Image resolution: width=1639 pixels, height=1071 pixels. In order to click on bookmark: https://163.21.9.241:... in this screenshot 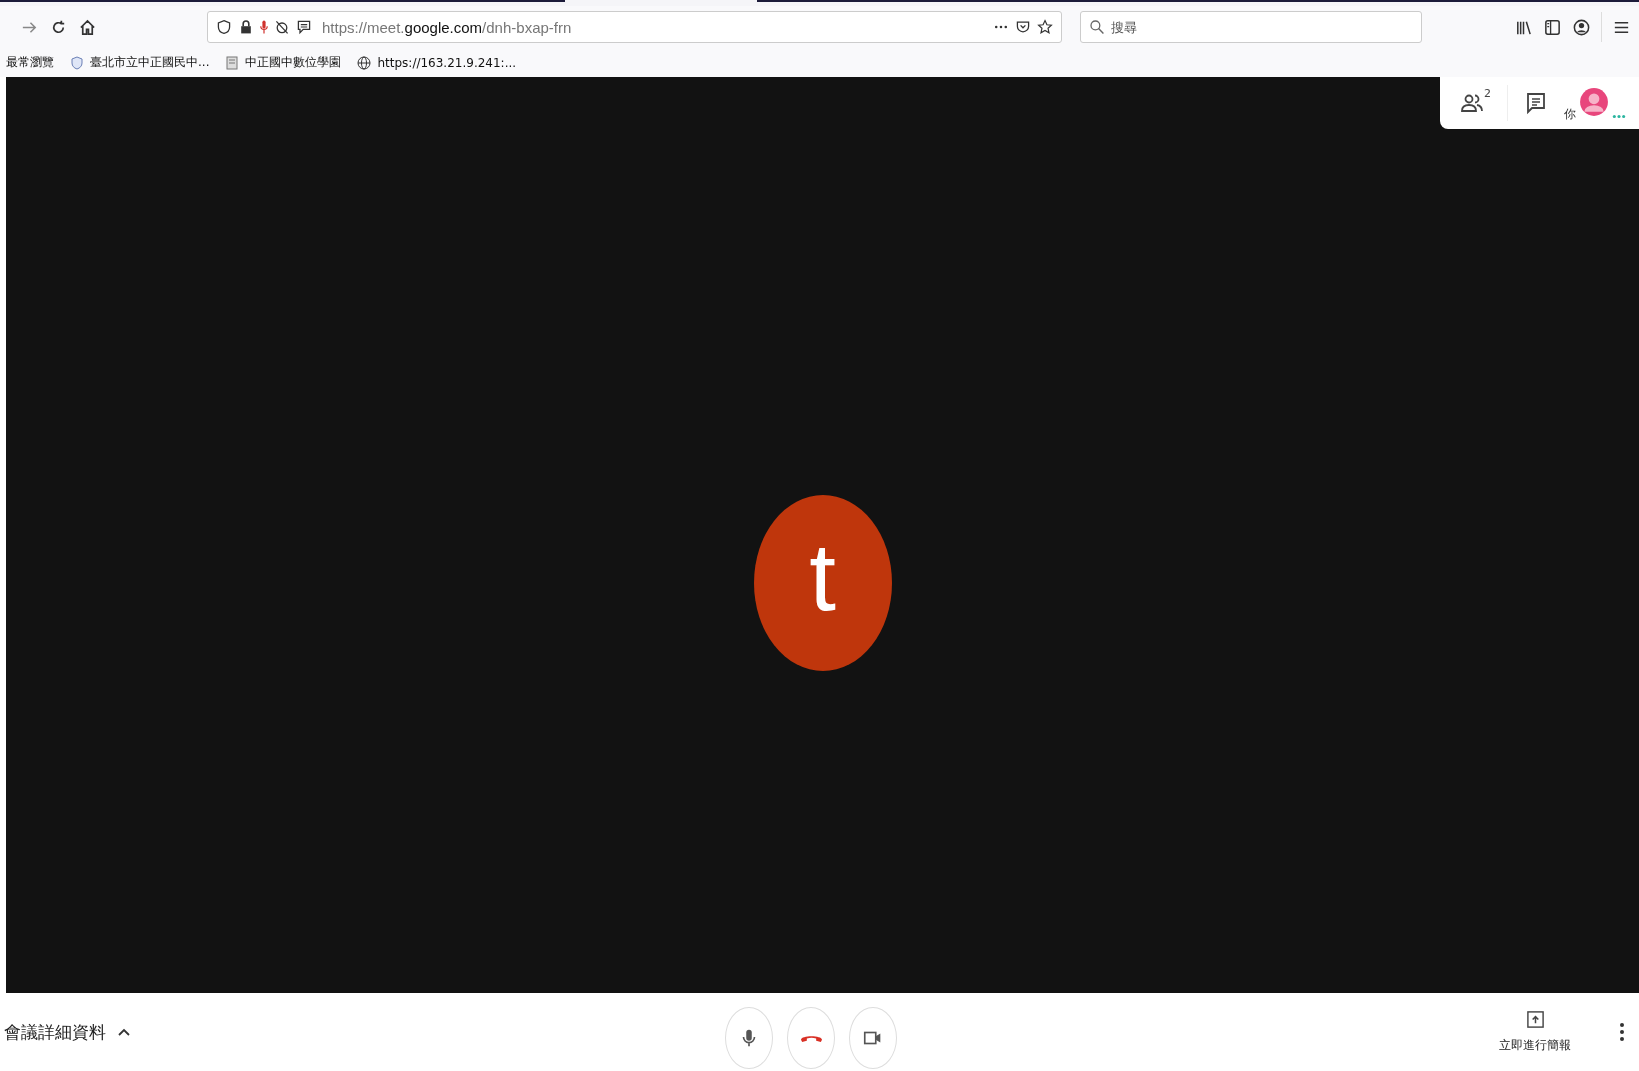, I will do `click(437, 62)`.